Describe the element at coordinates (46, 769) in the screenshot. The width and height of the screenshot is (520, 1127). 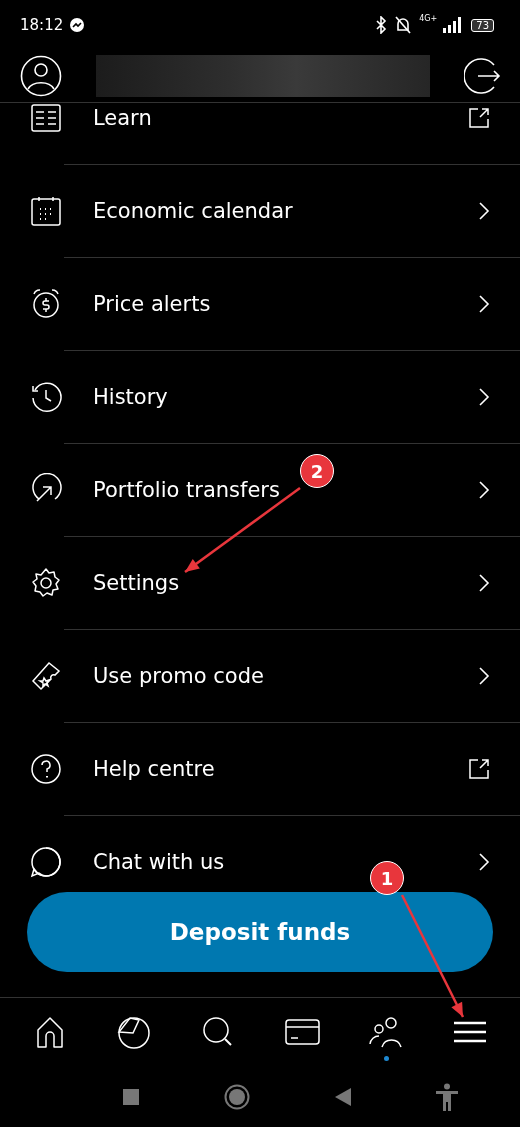
I see `help-icon` at that location.